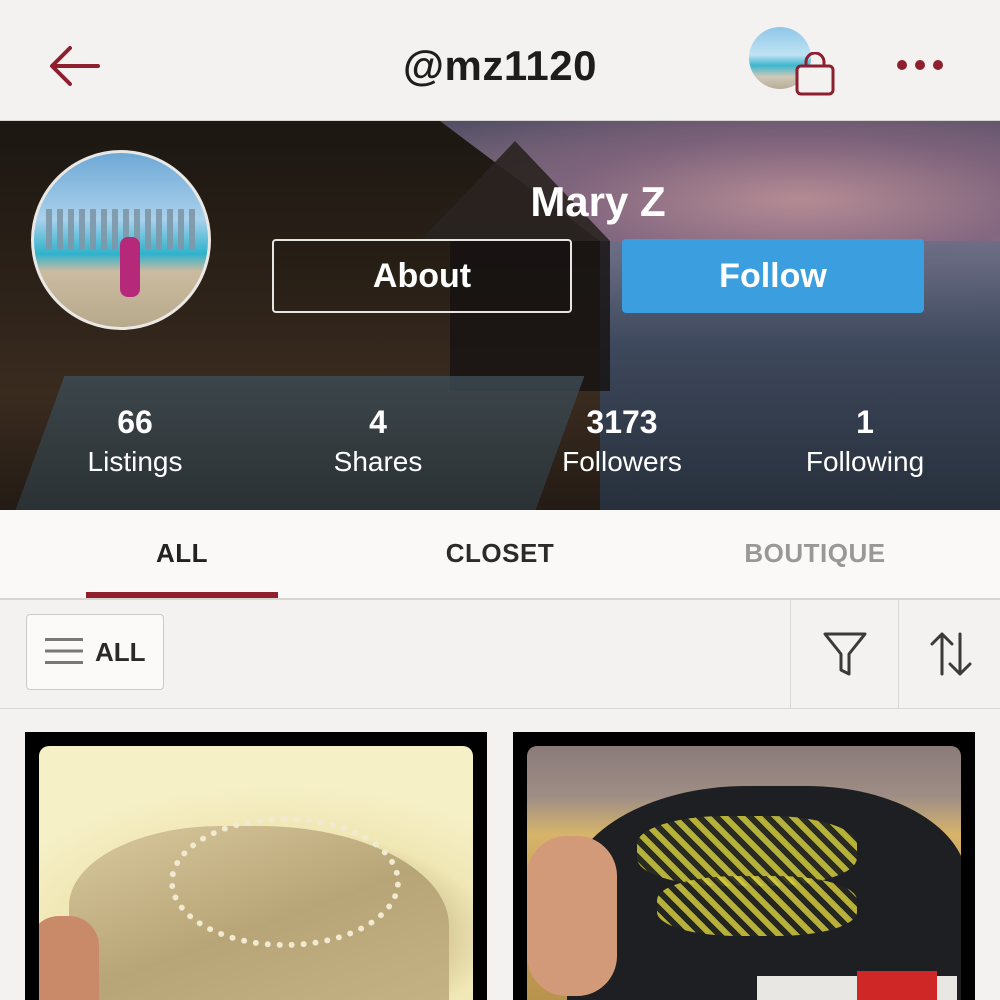 The image size is (1000, 1000). I want to click on shopping-bag-button, so click(815, 73).